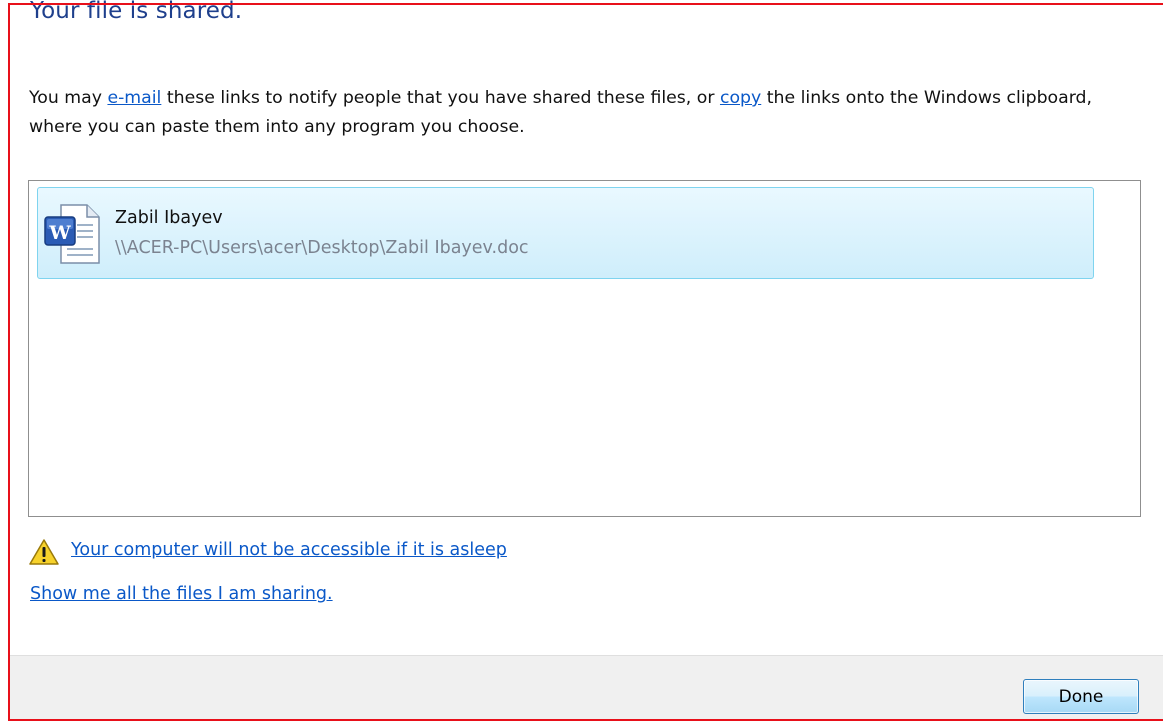 This screenshot has height=723, width=1163. Describe the element at coordinates (136, 12) in the screenshot. I see `dialog-title: Your file is shared.` at that location.